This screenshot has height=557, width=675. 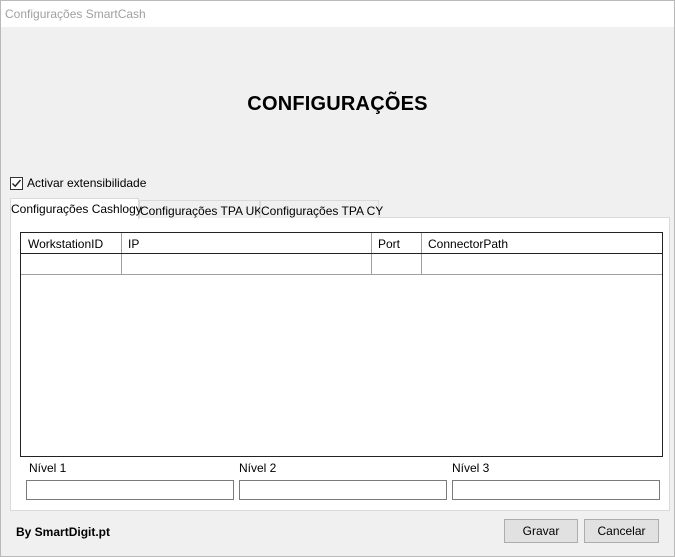 I want to click on level-1-input, so click(x=130, y=490).